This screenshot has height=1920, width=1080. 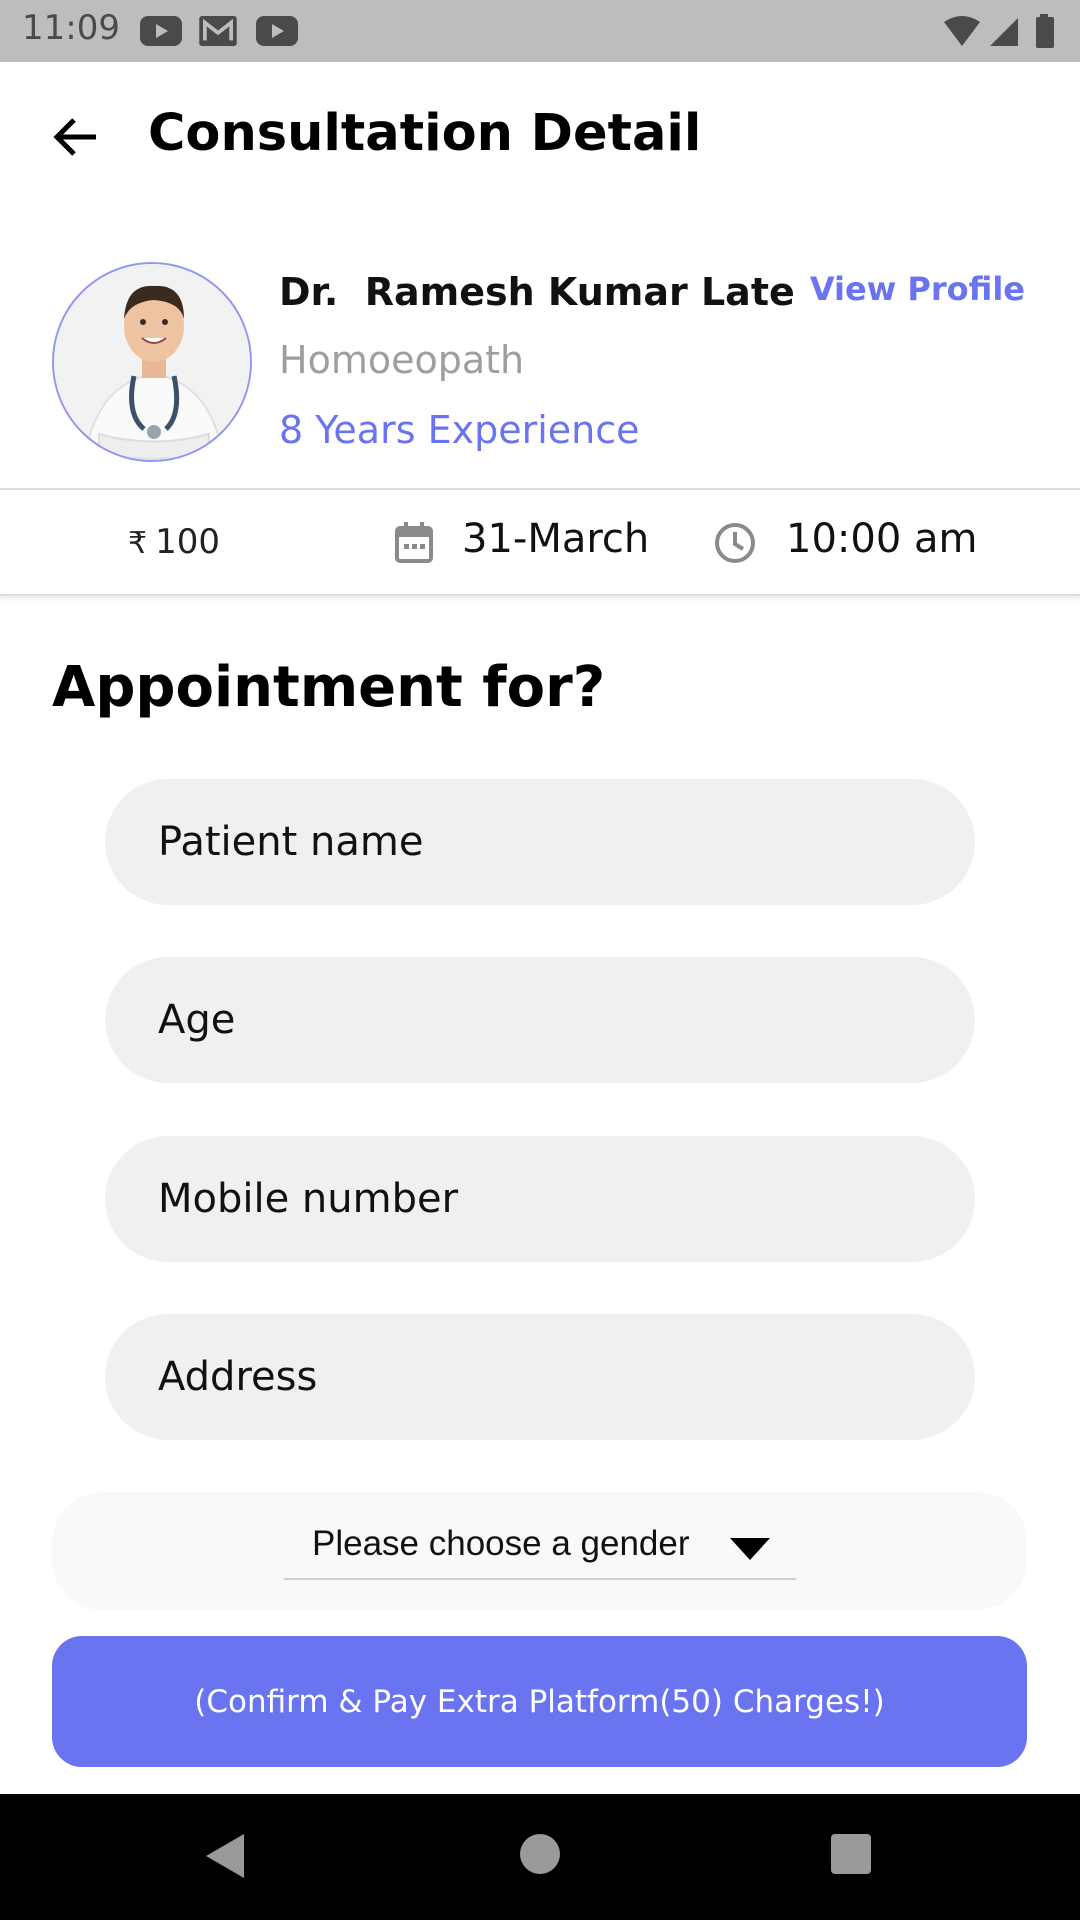 What do you see at coordinates (851, 1854) in the screenshot?
I see `nav-recents-icon` at bounding box center [851, 1854].